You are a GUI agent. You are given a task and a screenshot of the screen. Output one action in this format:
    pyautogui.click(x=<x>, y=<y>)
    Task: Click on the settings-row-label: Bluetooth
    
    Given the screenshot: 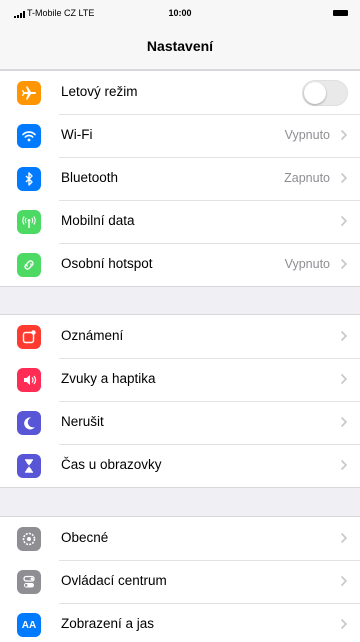 What is the action you would take?
    pyautogui.click(x=90, y=177)
    